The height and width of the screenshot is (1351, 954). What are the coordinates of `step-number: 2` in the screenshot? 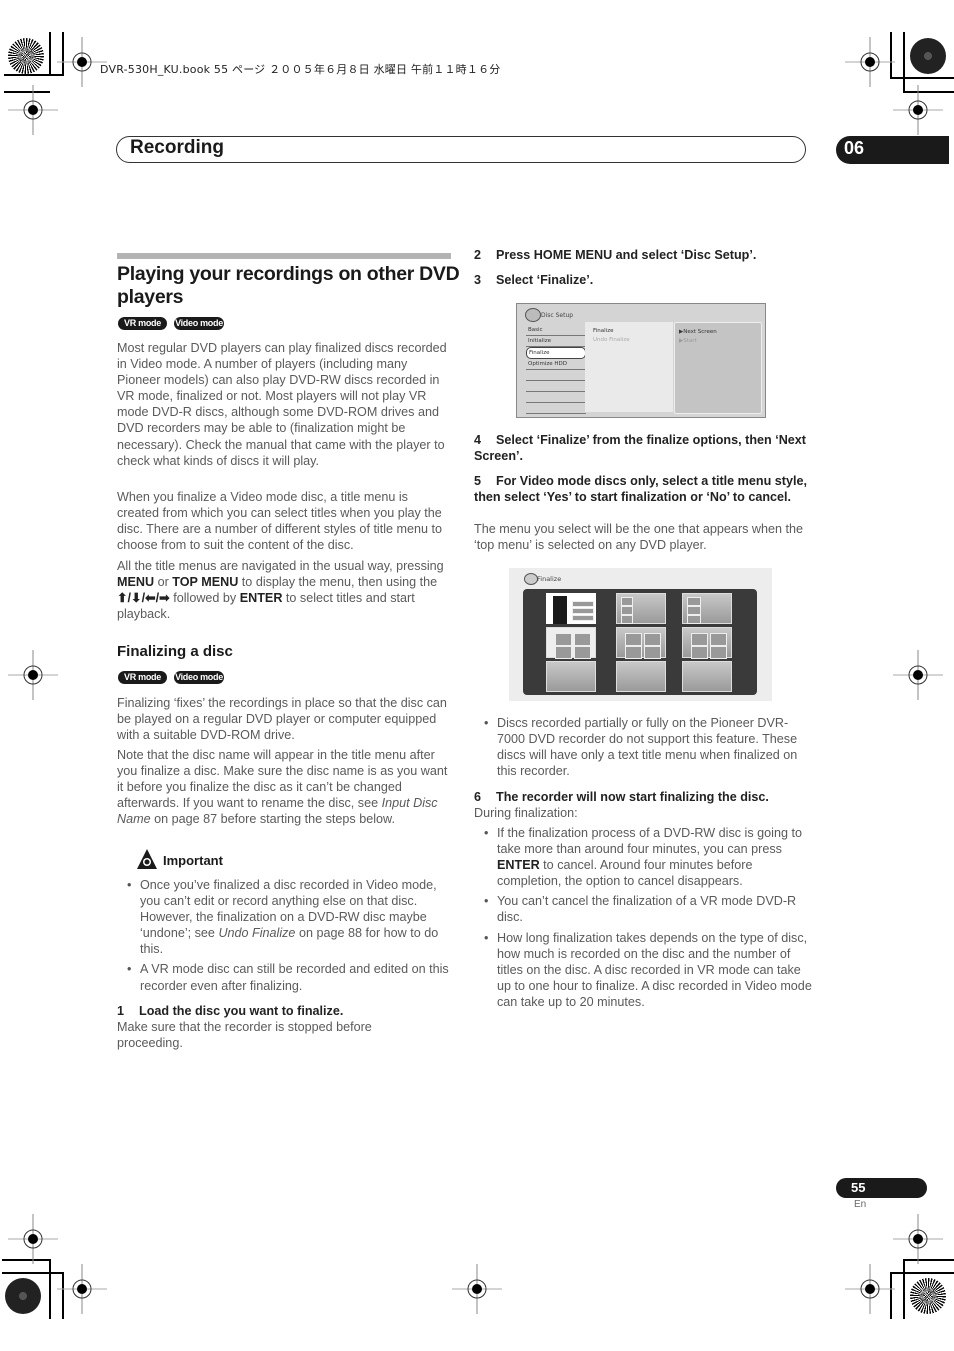 It's located at (478, 255).